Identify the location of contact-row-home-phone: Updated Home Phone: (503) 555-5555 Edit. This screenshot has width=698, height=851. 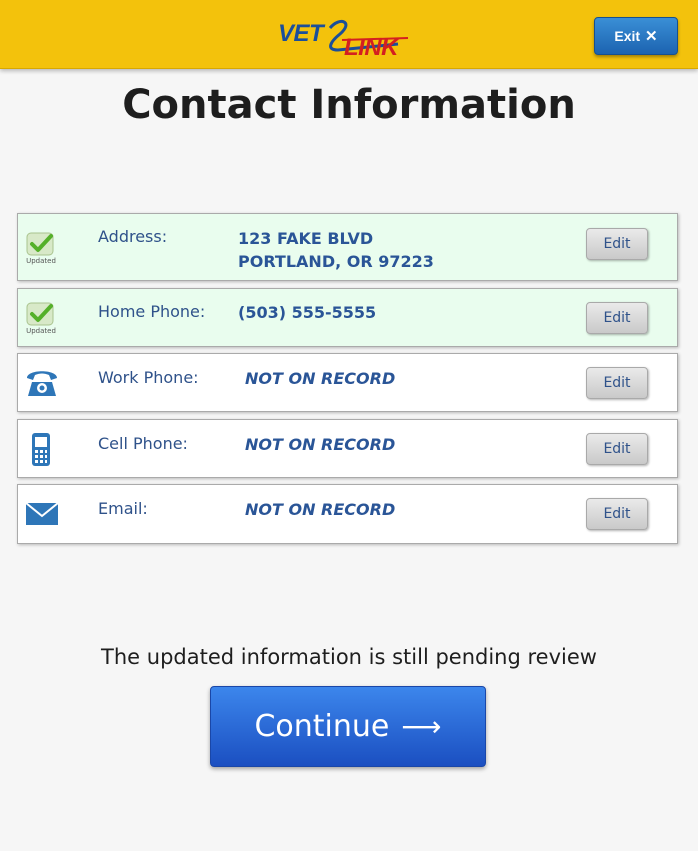
(347, 317).